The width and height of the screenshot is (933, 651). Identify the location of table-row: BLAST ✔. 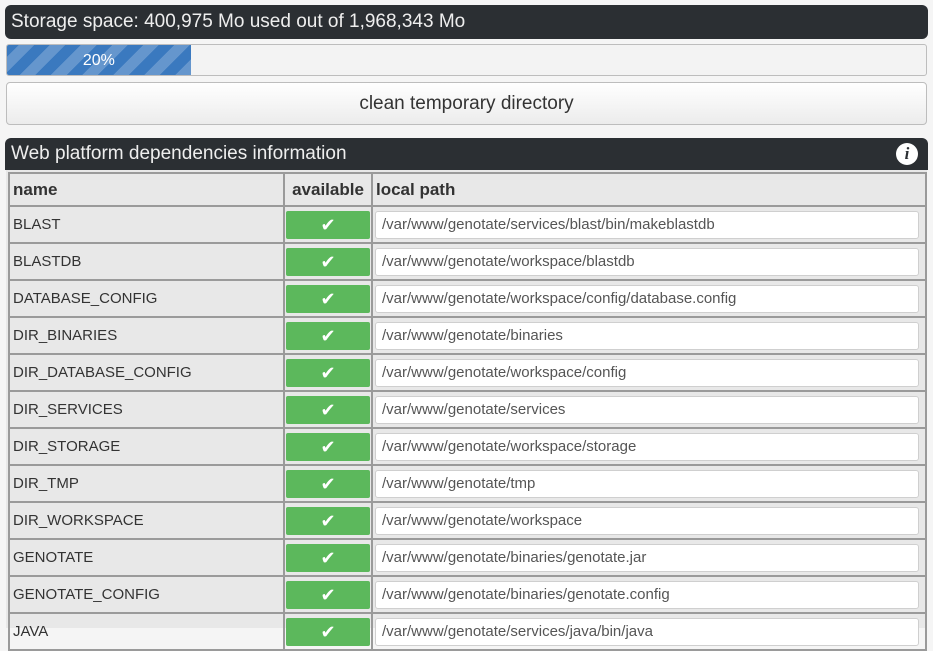
(467, 224).